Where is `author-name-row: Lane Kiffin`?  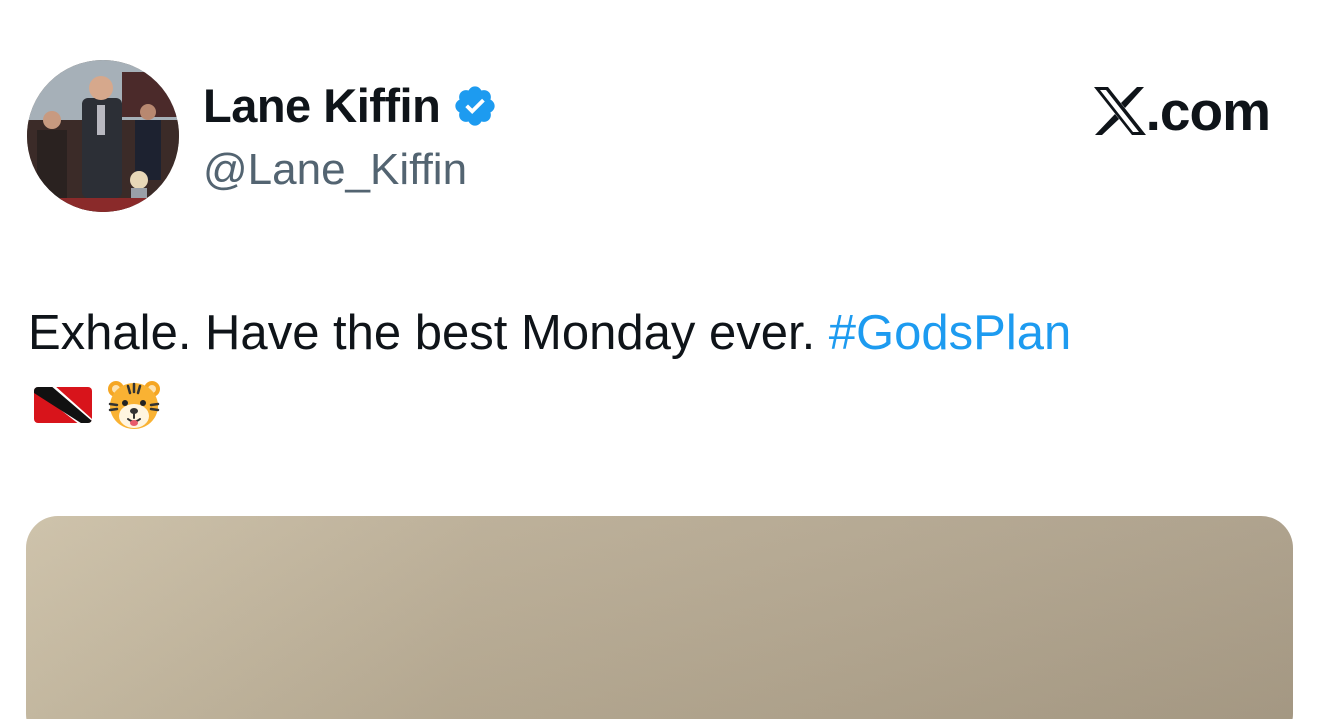
author-name-row: Lane Kiffin is located at coordinates (350, 106).